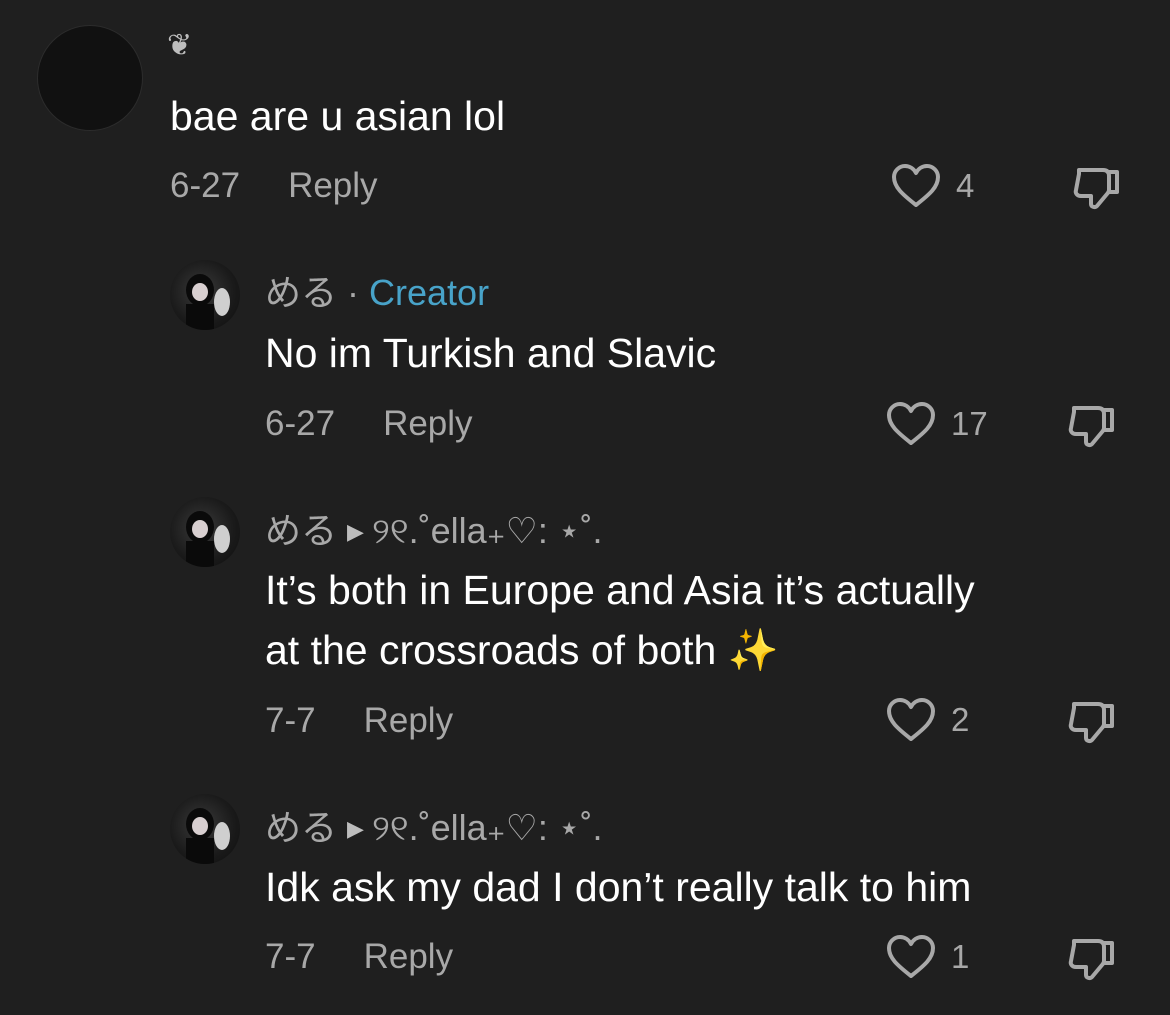 This screenshot has height=1015, width=1170. What do you see at coordinates (522, 650) in the screenshot?
I see `comment-text-line-2: at the crossroads of both ✨` at bounding box center [522, 650].